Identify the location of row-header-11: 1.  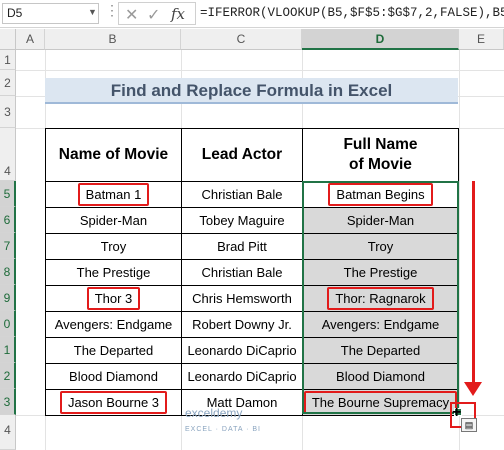
(8, 350).